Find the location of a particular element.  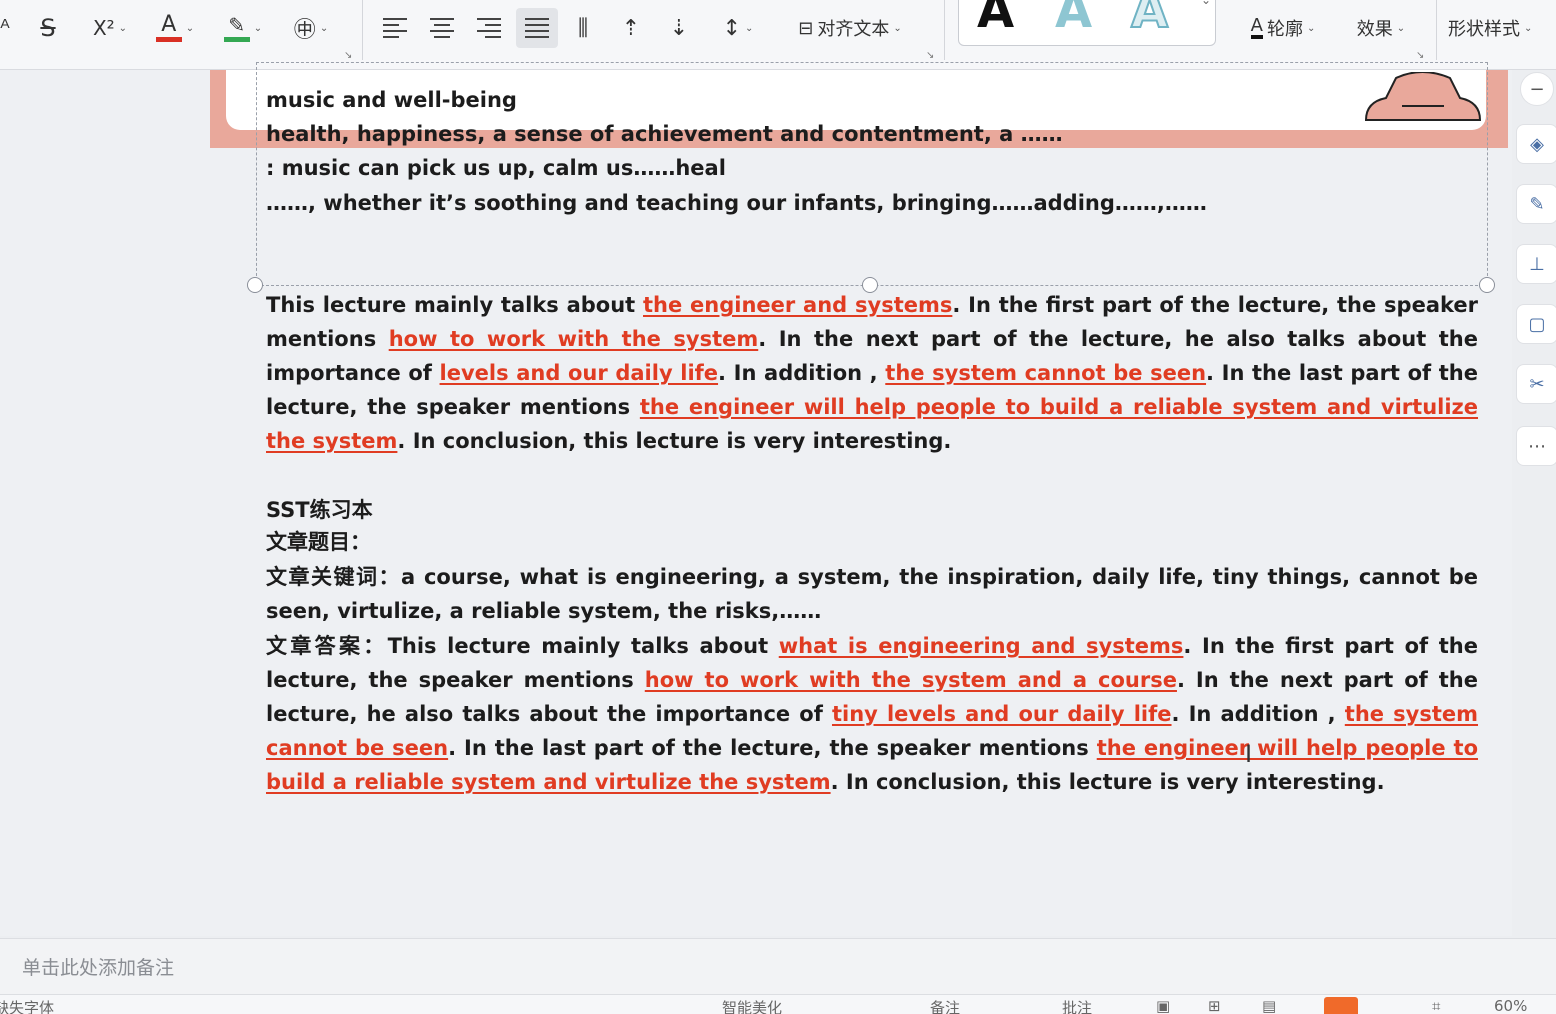

outline-label: 轮廓 is located at coordinates (1284, 29).